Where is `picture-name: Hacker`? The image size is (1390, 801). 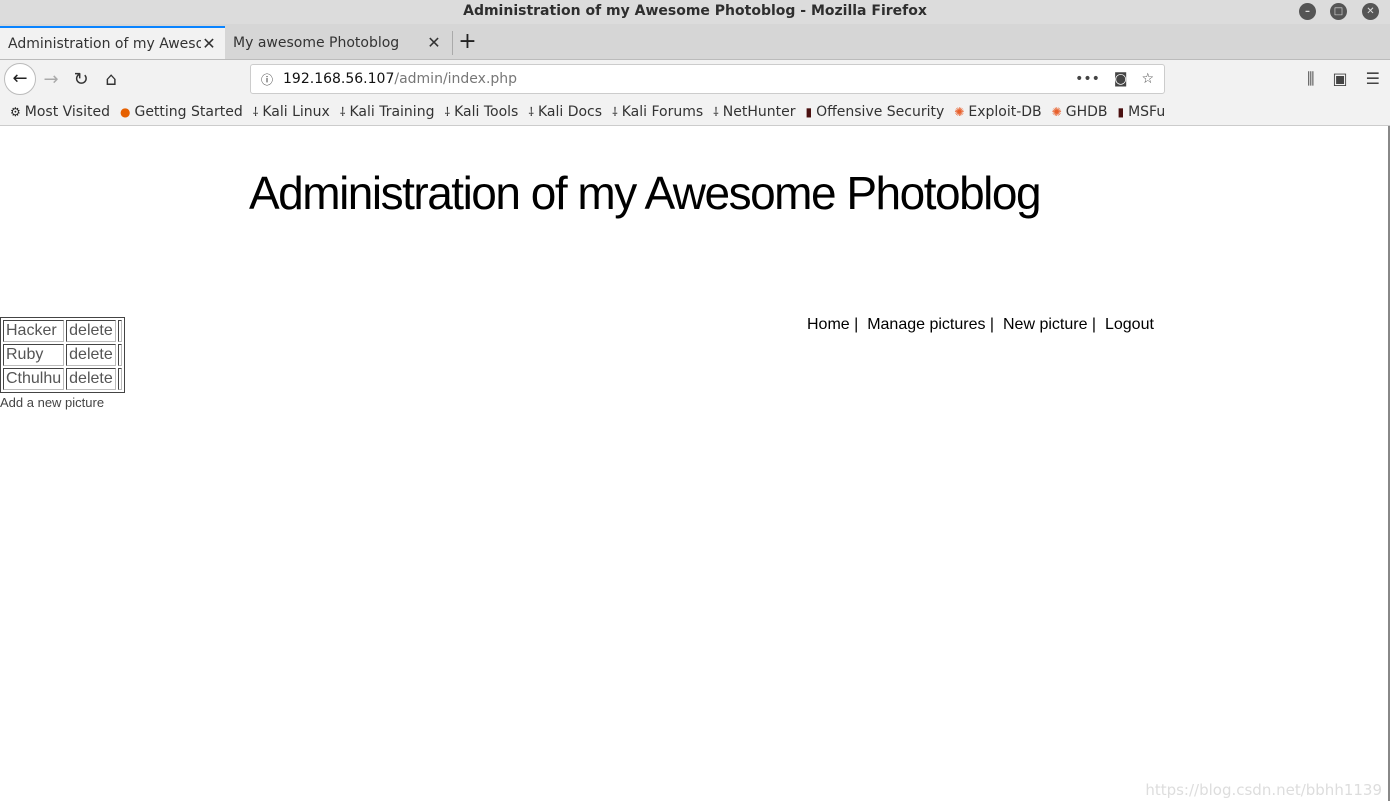 picture-name: Hacker is located at coordinates (34, 331).